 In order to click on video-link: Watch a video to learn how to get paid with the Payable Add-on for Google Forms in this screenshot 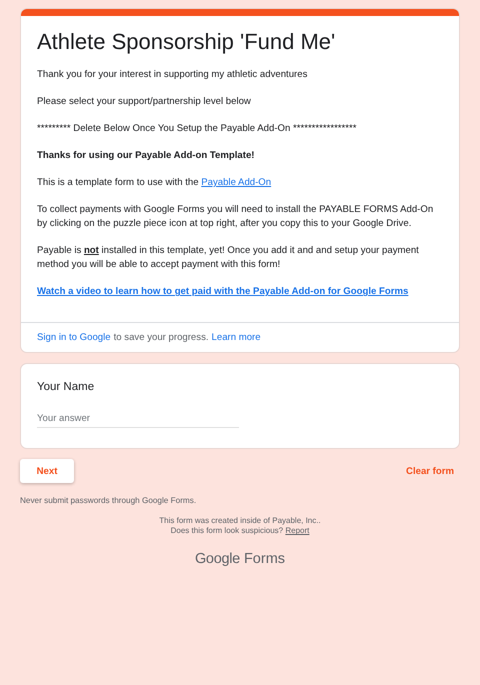, I will do `click(222, 292)`.